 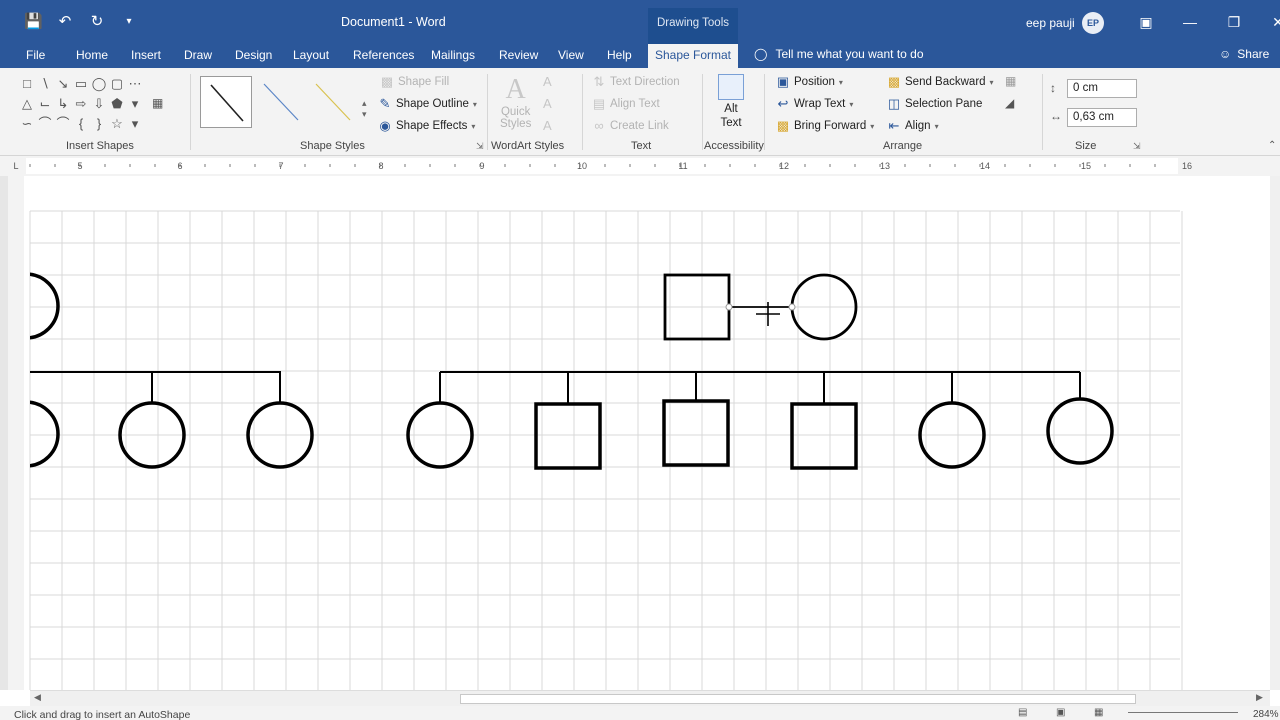 What do you see at coordinates (1190, 22) in the screenshot?
I see `minimize-icon: —` at bounding box center [1190, 22].